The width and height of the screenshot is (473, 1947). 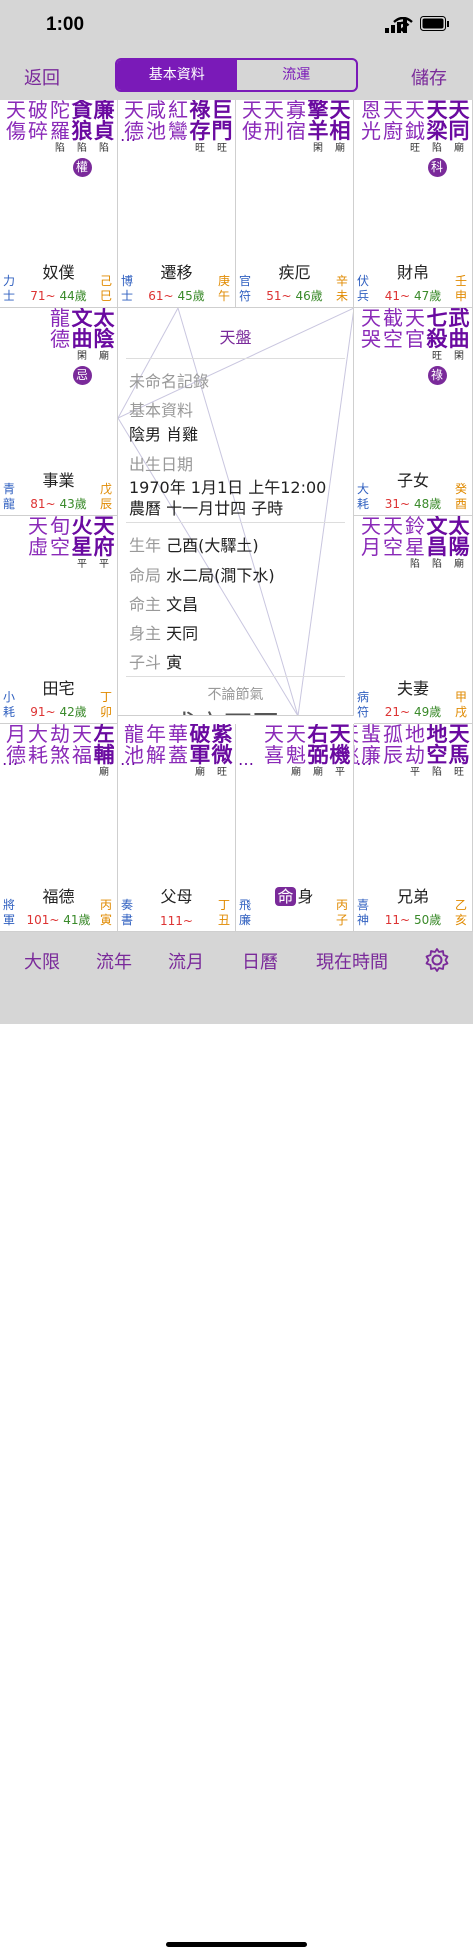 What do you see at coordinates (318, 755) in the screenshot?
I see `star-name: 弼` at bounding box center [318, 755].